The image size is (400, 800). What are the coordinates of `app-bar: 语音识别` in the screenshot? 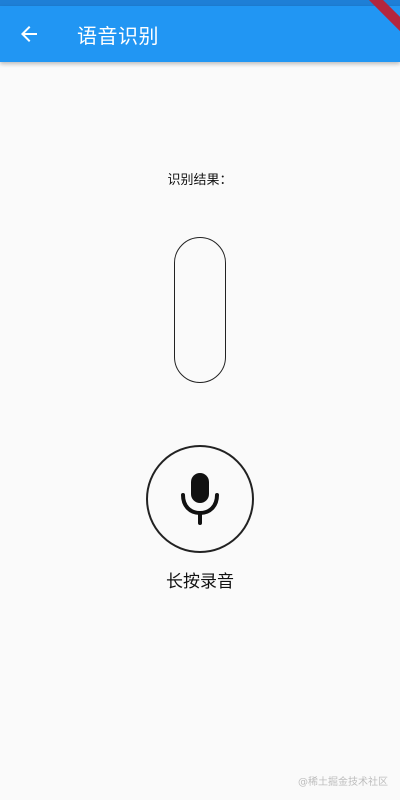 It's located at (200, 34).